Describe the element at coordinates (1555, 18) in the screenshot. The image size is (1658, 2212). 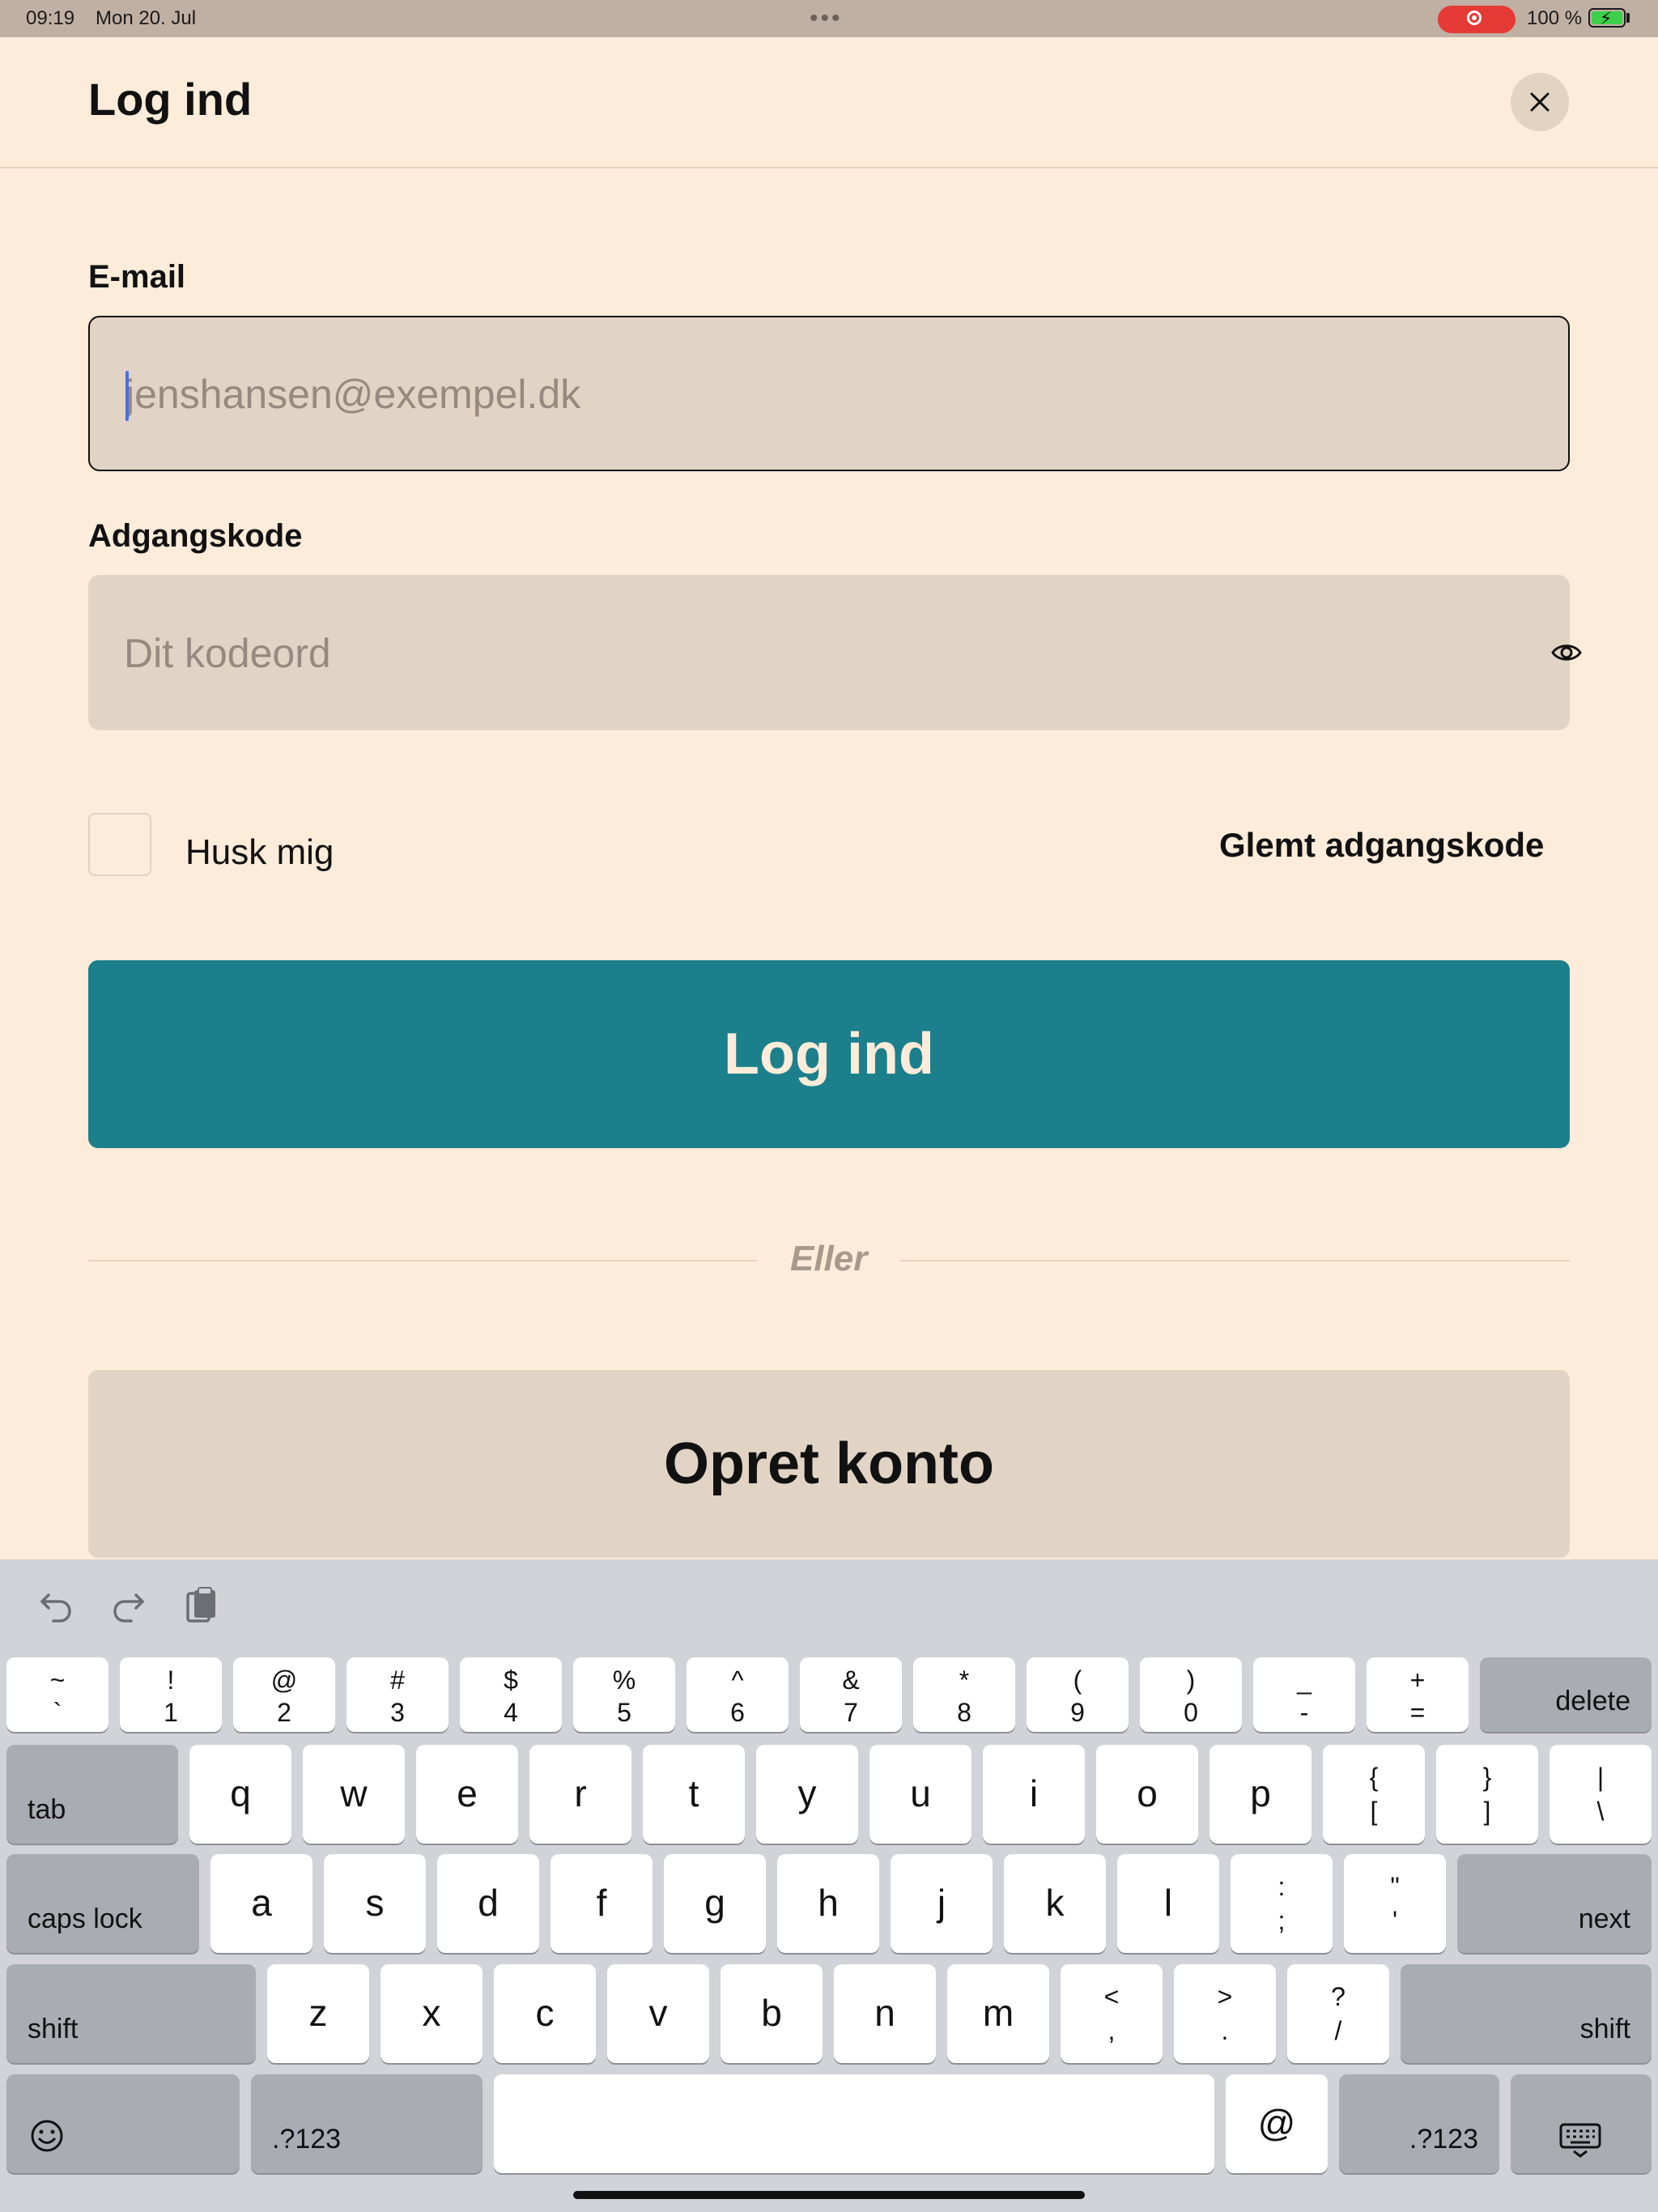
I see `battery-percent: 100 %` at that location.